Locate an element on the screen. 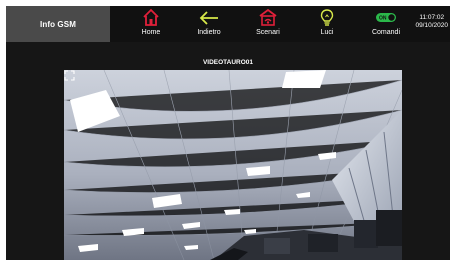  nav-back-button: Indietro is located at coordinates (209, 25).